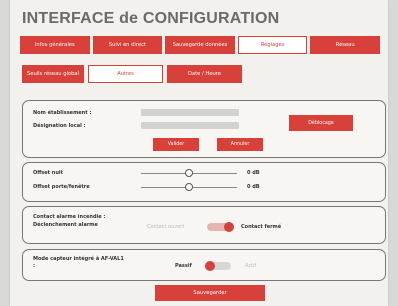  I want to click on sensor-mode-label: Mode capteur intégré à AF-VAL1, so click(78, 259).